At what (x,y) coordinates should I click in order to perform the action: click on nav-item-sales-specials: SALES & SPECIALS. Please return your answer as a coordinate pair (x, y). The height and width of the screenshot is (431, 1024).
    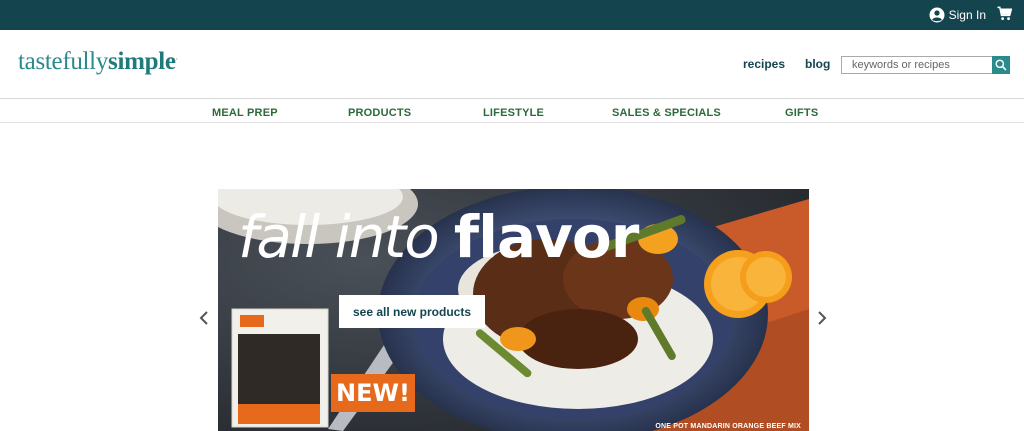
    Looking at the image, I should click on (666, 113).